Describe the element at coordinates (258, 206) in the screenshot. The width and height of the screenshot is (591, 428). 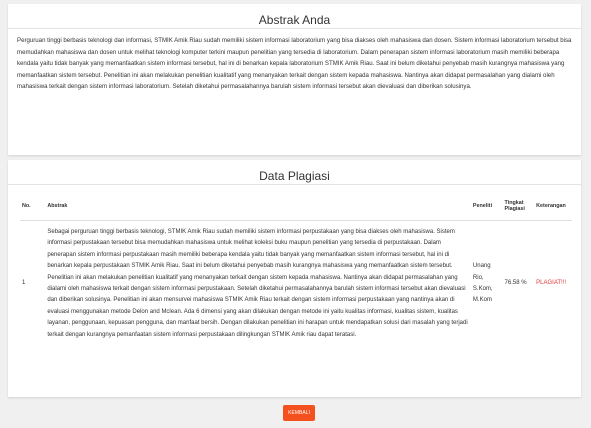
I see `column-header-abstrak: Abstrak` at that location.